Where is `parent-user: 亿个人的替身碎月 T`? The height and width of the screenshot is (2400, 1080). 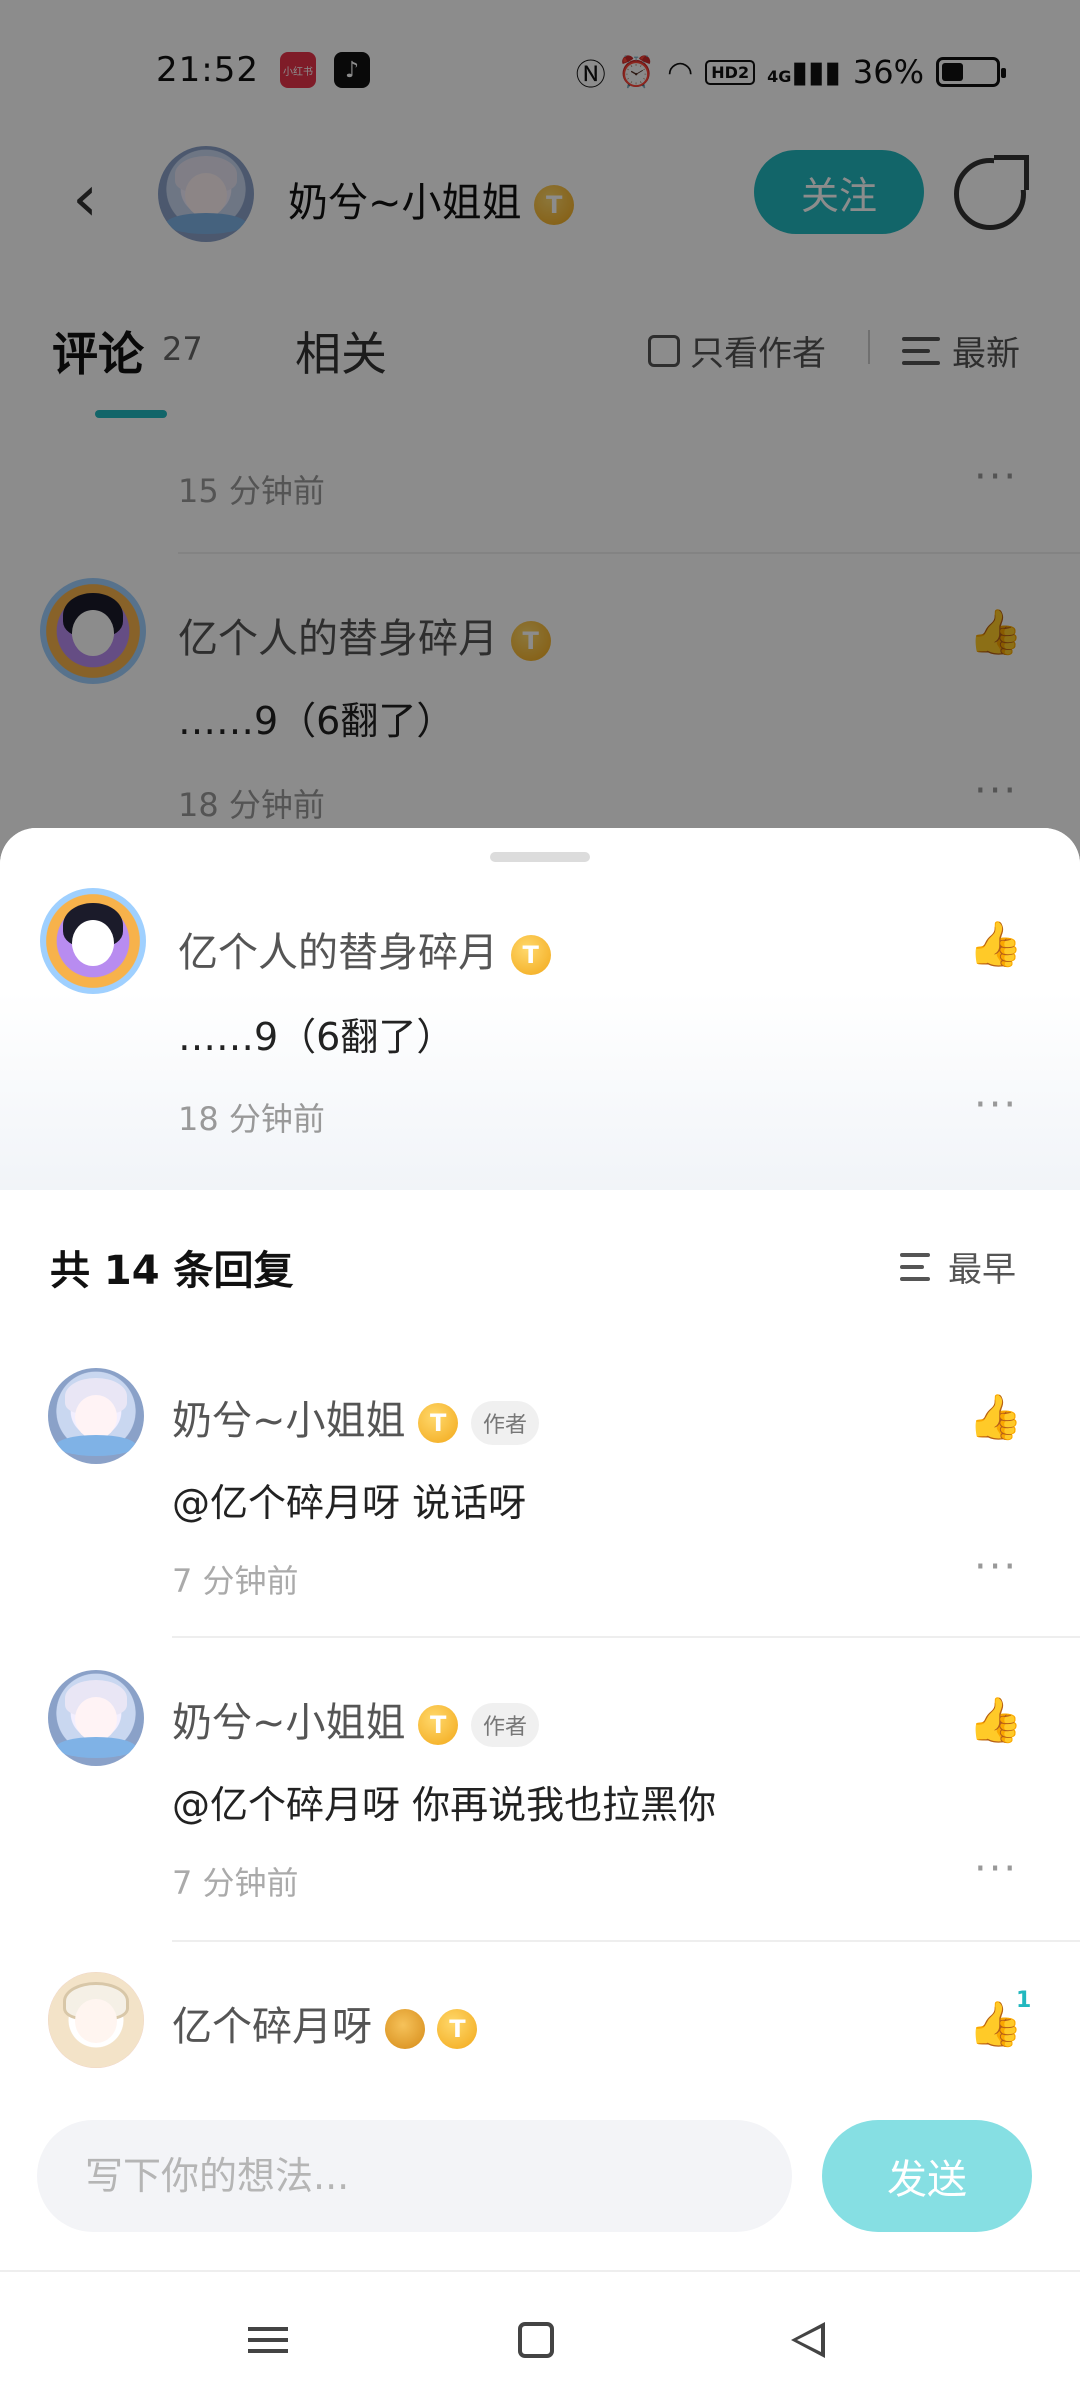 parent-user: 亿个人的替身碎月 T is located at coordinates (364, 949).